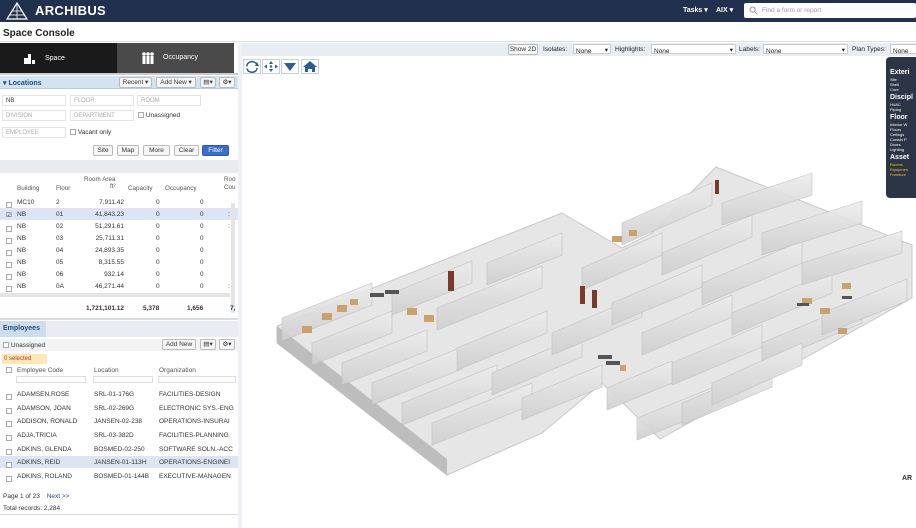  What do you see at coordinates (119, 238) in the screenshot?
I see `location-row: NB 03 25,711.31 0 0` at bounding box center [119, 238].